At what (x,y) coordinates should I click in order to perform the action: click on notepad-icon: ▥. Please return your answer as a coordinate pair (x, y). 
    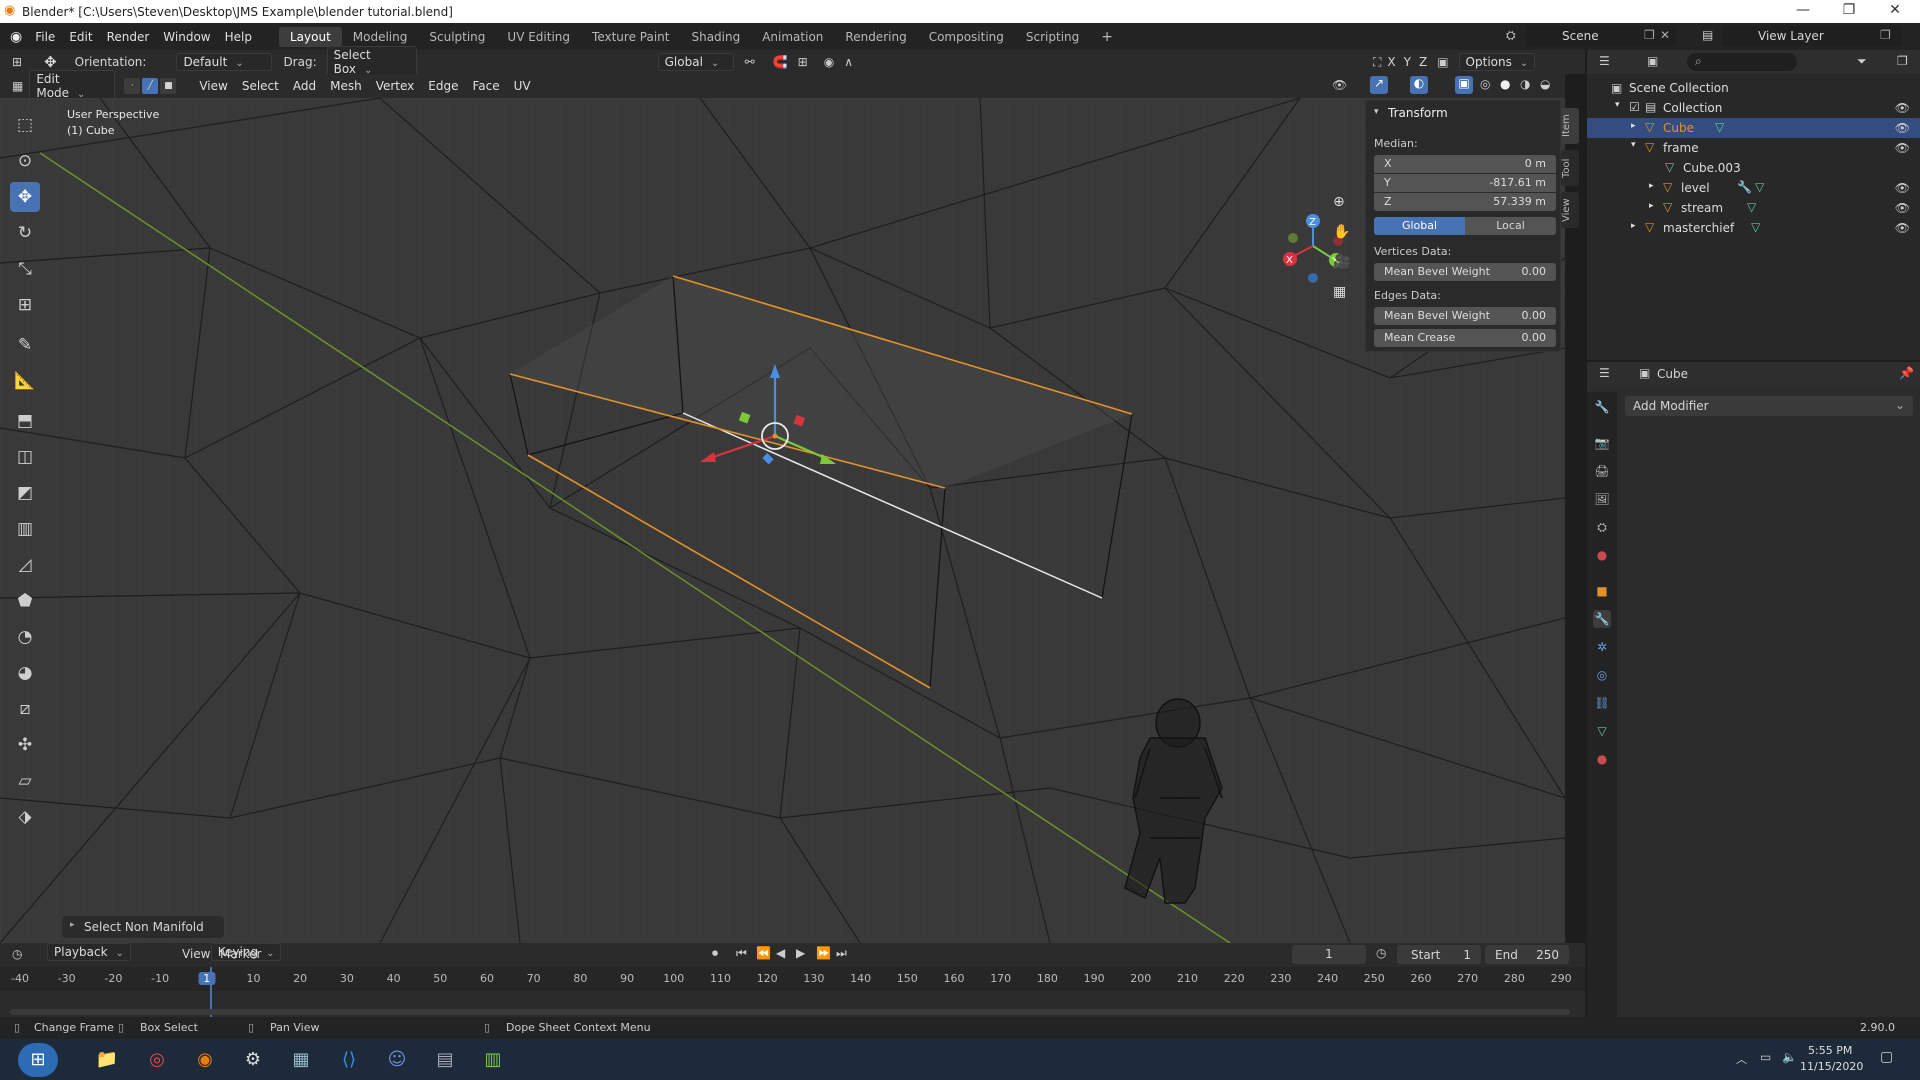
    Looking at the image, I should click on (493, 1060).